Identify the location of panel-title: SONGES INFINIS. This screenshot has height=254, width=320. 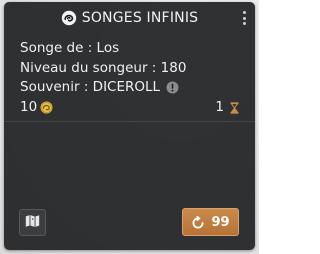
(140, 17).